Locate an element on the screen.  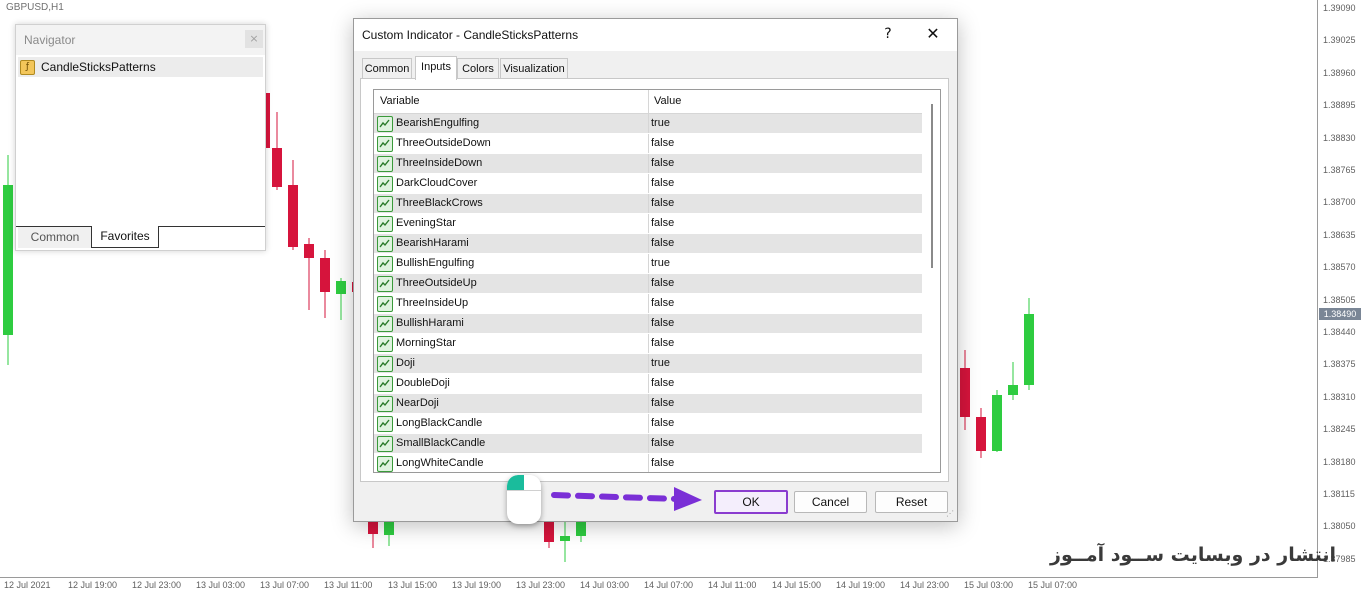
navigator-tab-common: Common is located at coordinates (55, 237).